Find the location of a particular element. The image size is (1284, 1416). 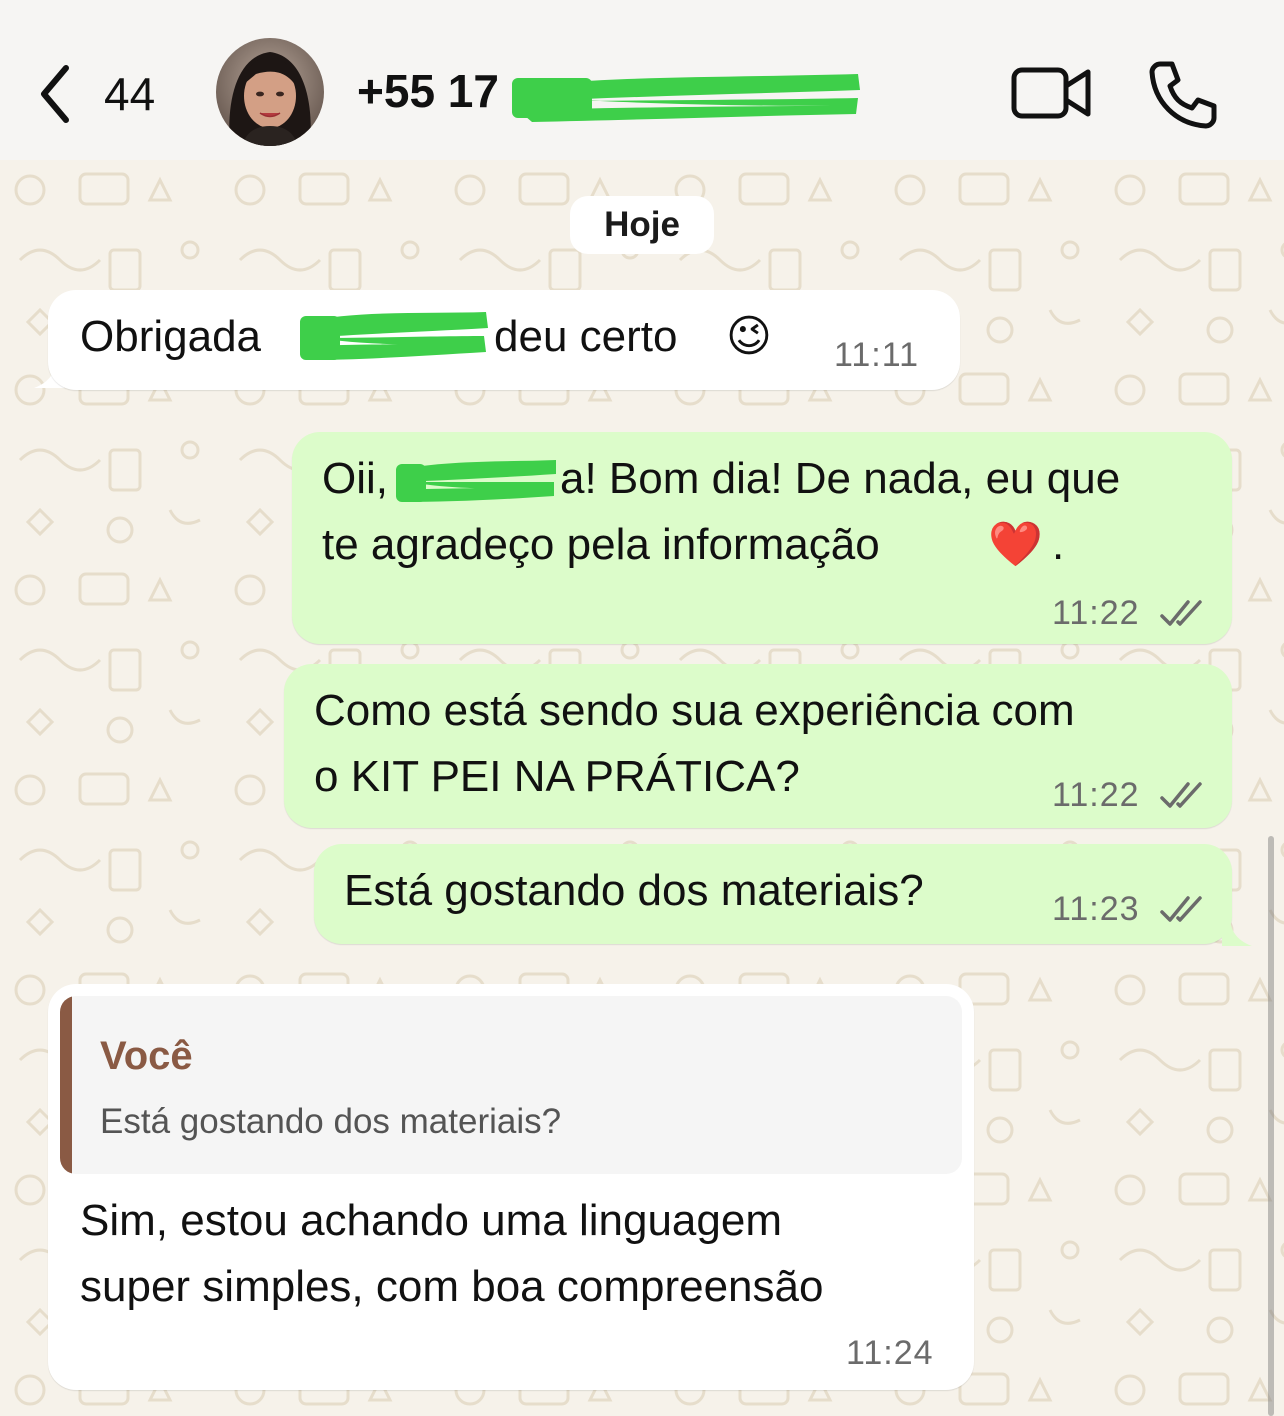

video-call-icon is located at coordinates (1051, 93).